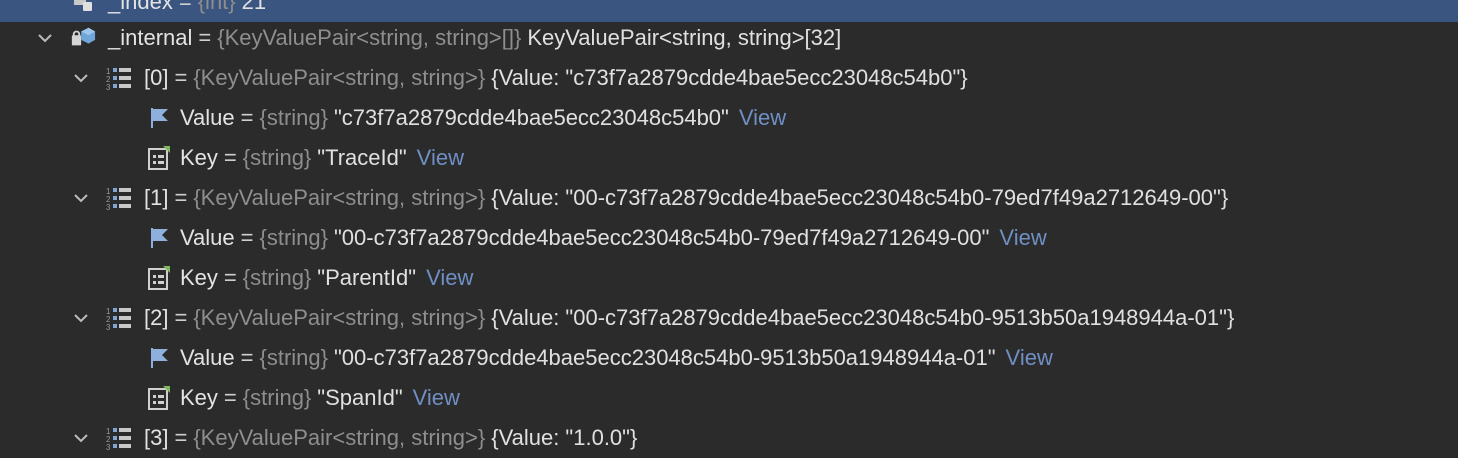 This screenshot has width=1458, height=458. I want to click on row-text: Key = {string} "TraceId" View, so click(322, 158).